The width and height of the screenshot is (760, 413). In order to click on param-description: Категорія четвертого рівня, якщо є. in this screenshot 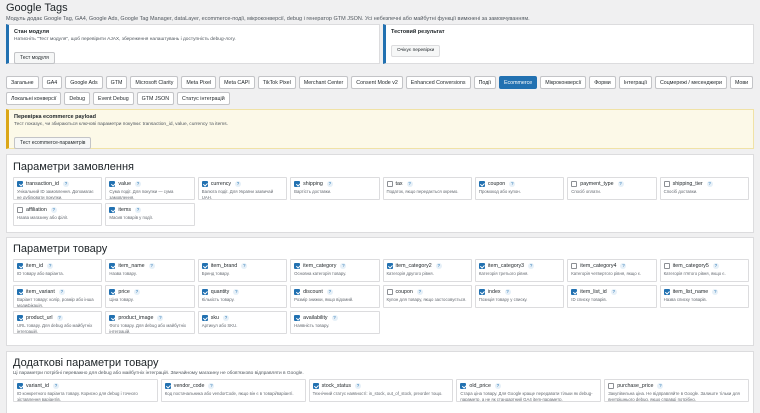, I will do `click(606, 273)`.